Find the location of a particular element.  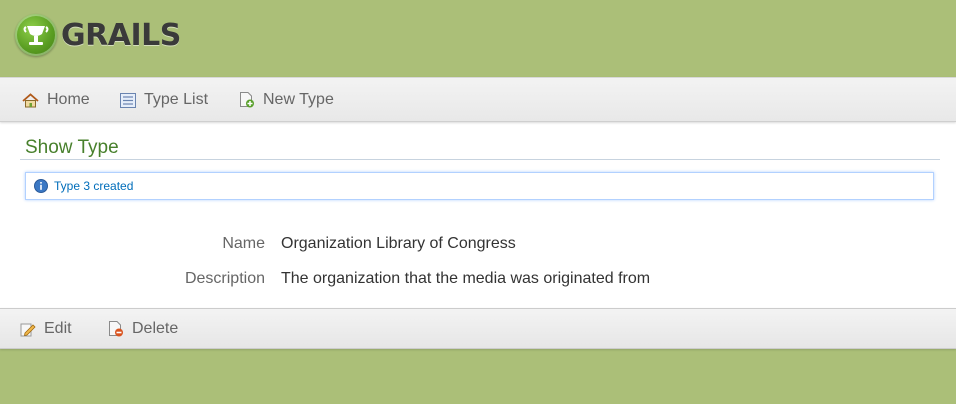

pencil-icon is located at coordinates (28, 330).